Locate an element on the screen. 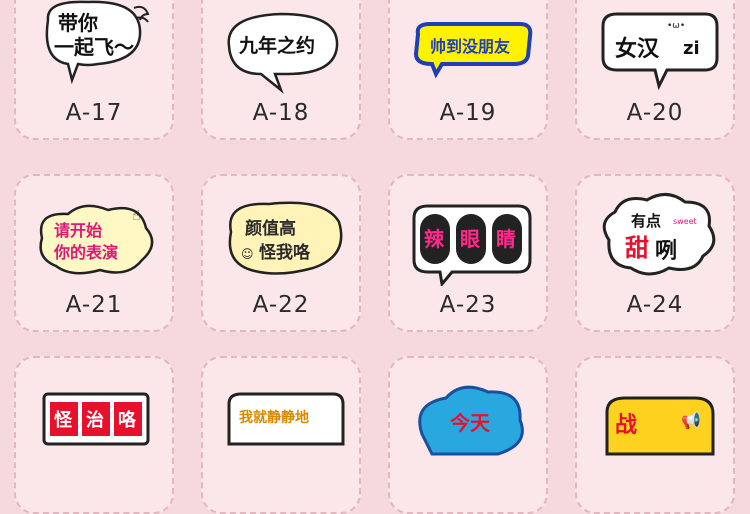 This screenshot has width=750, height=514. speech-bubble-art: 带你 一起飞～ is located at coordinates (95, 47).